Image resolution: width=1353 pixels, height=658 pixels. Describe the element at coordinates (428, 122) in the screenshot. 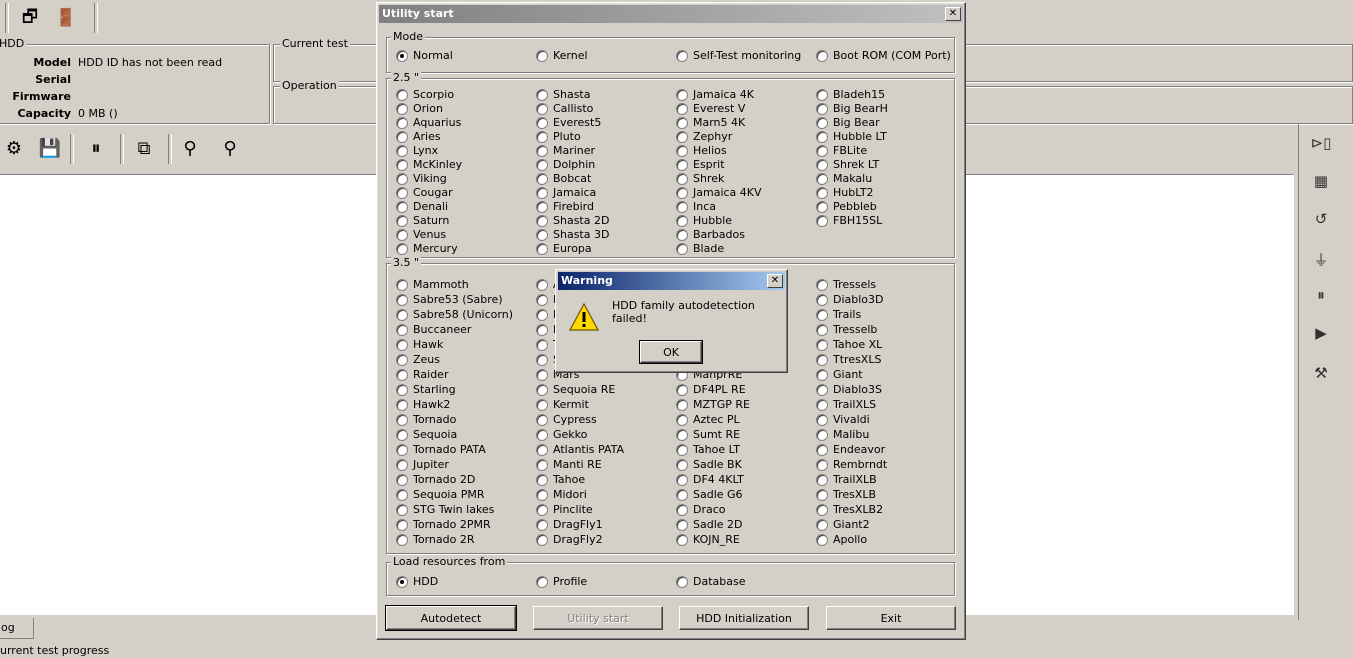

I see `radio-aquarius: Aquarius` at that location.